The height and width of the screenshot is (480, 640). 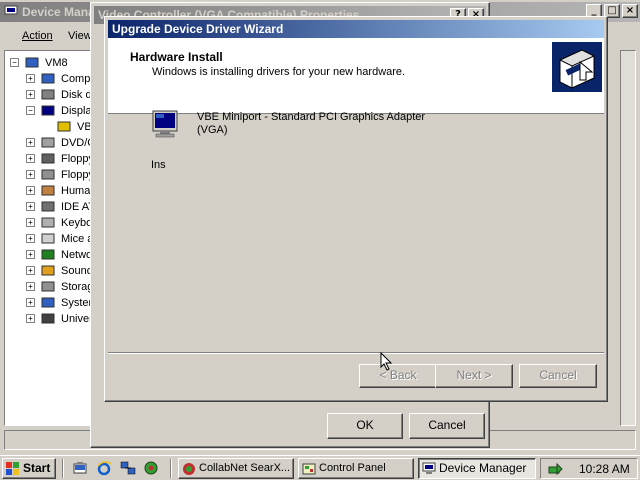 I want to click on device-tree-scrollbar, so click(x=628, y=238).